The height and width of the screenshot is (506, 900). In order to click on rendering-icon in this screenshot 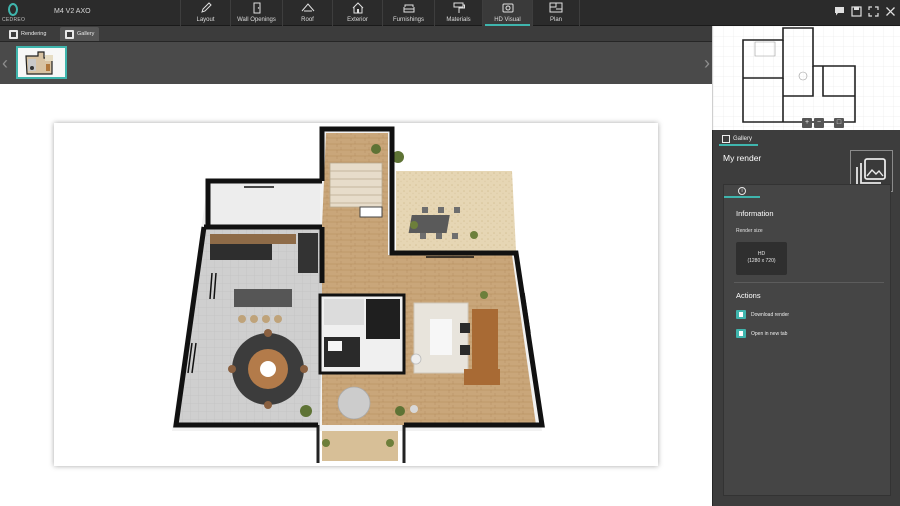, I will do `click(13, 34)`.